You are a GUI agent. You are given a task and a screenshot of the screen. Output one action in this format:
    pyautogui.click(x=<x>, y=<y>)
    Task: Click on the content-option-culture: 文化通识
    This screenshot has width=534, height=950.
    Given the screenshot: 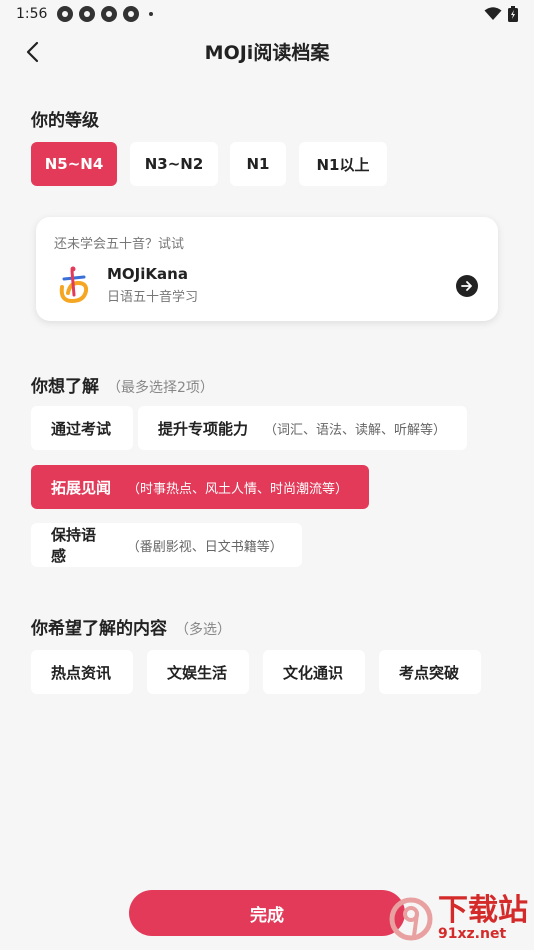 What is the action you would take?
    pyautogui.click(x=314, y=672)
    